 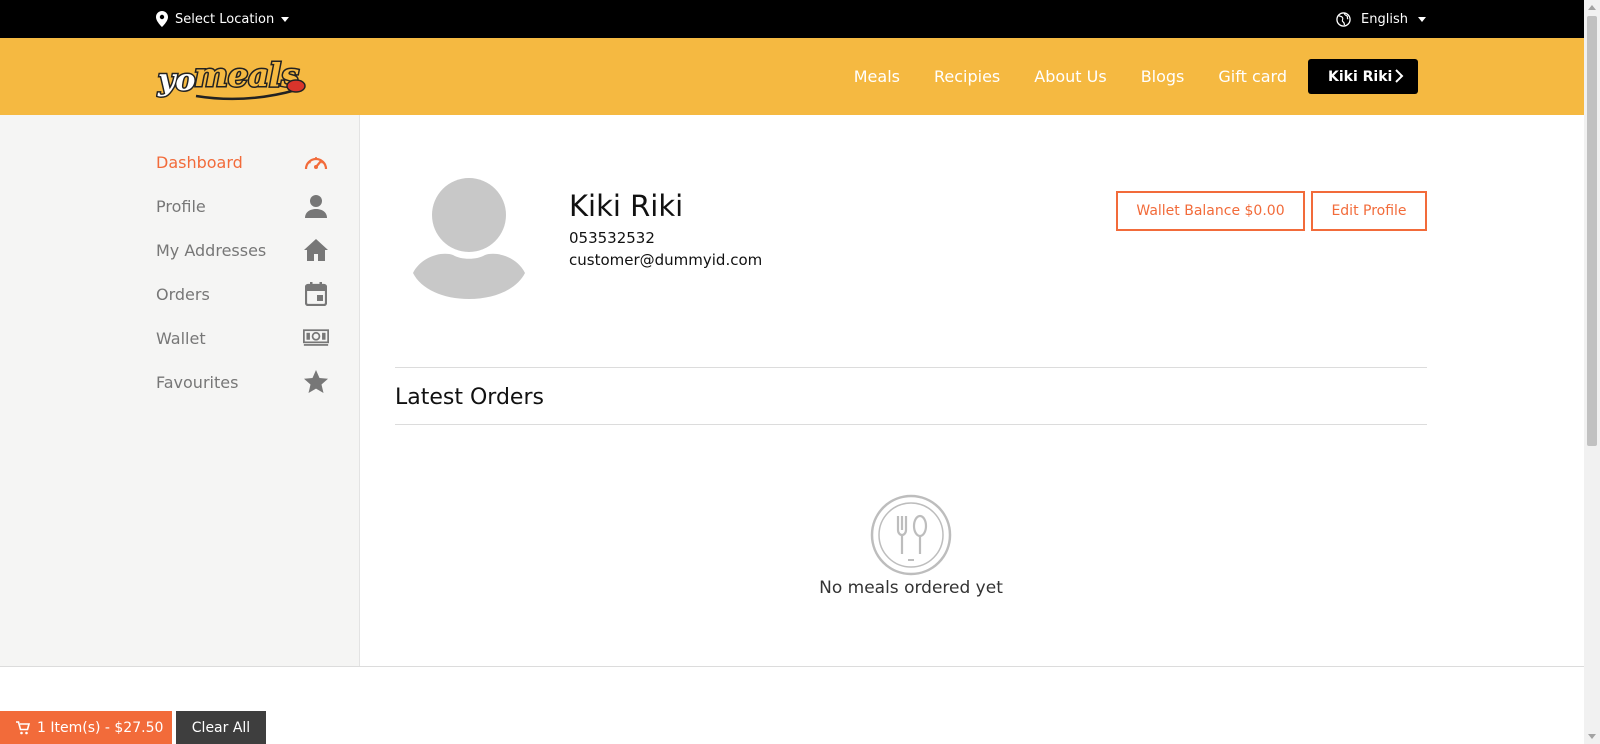 I want to click on scrollbar, so click(x=1592, y=372).